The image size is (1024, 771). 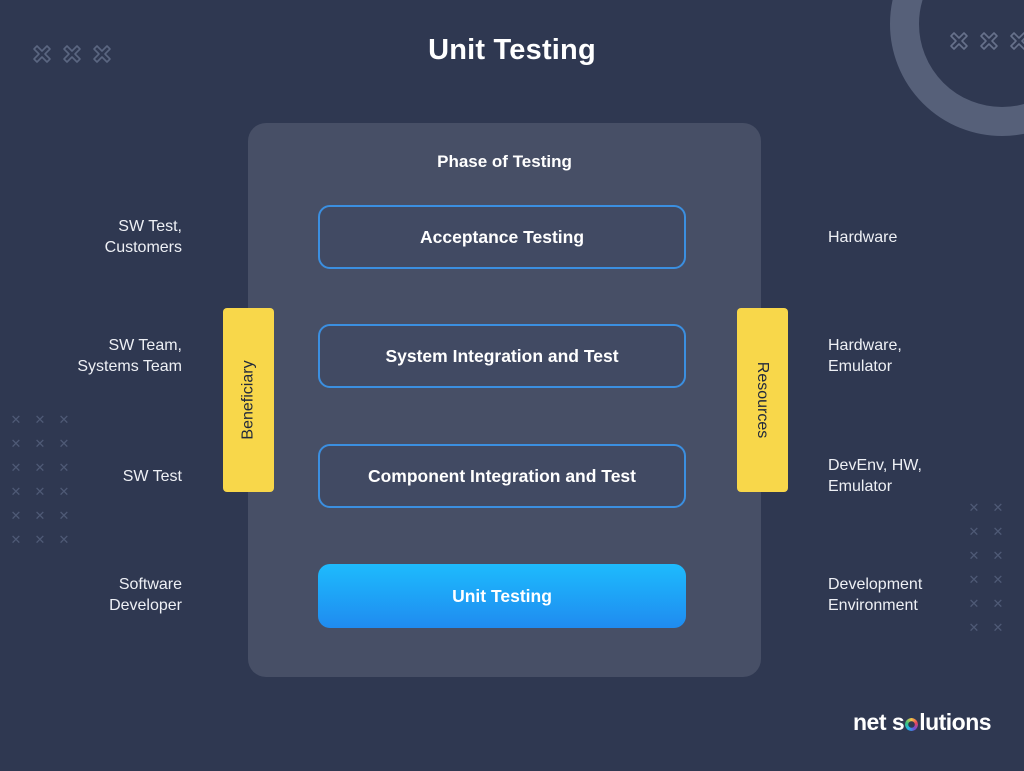 I want to click on beneficiary-line: Systems Team, so click(x=129, y=366).